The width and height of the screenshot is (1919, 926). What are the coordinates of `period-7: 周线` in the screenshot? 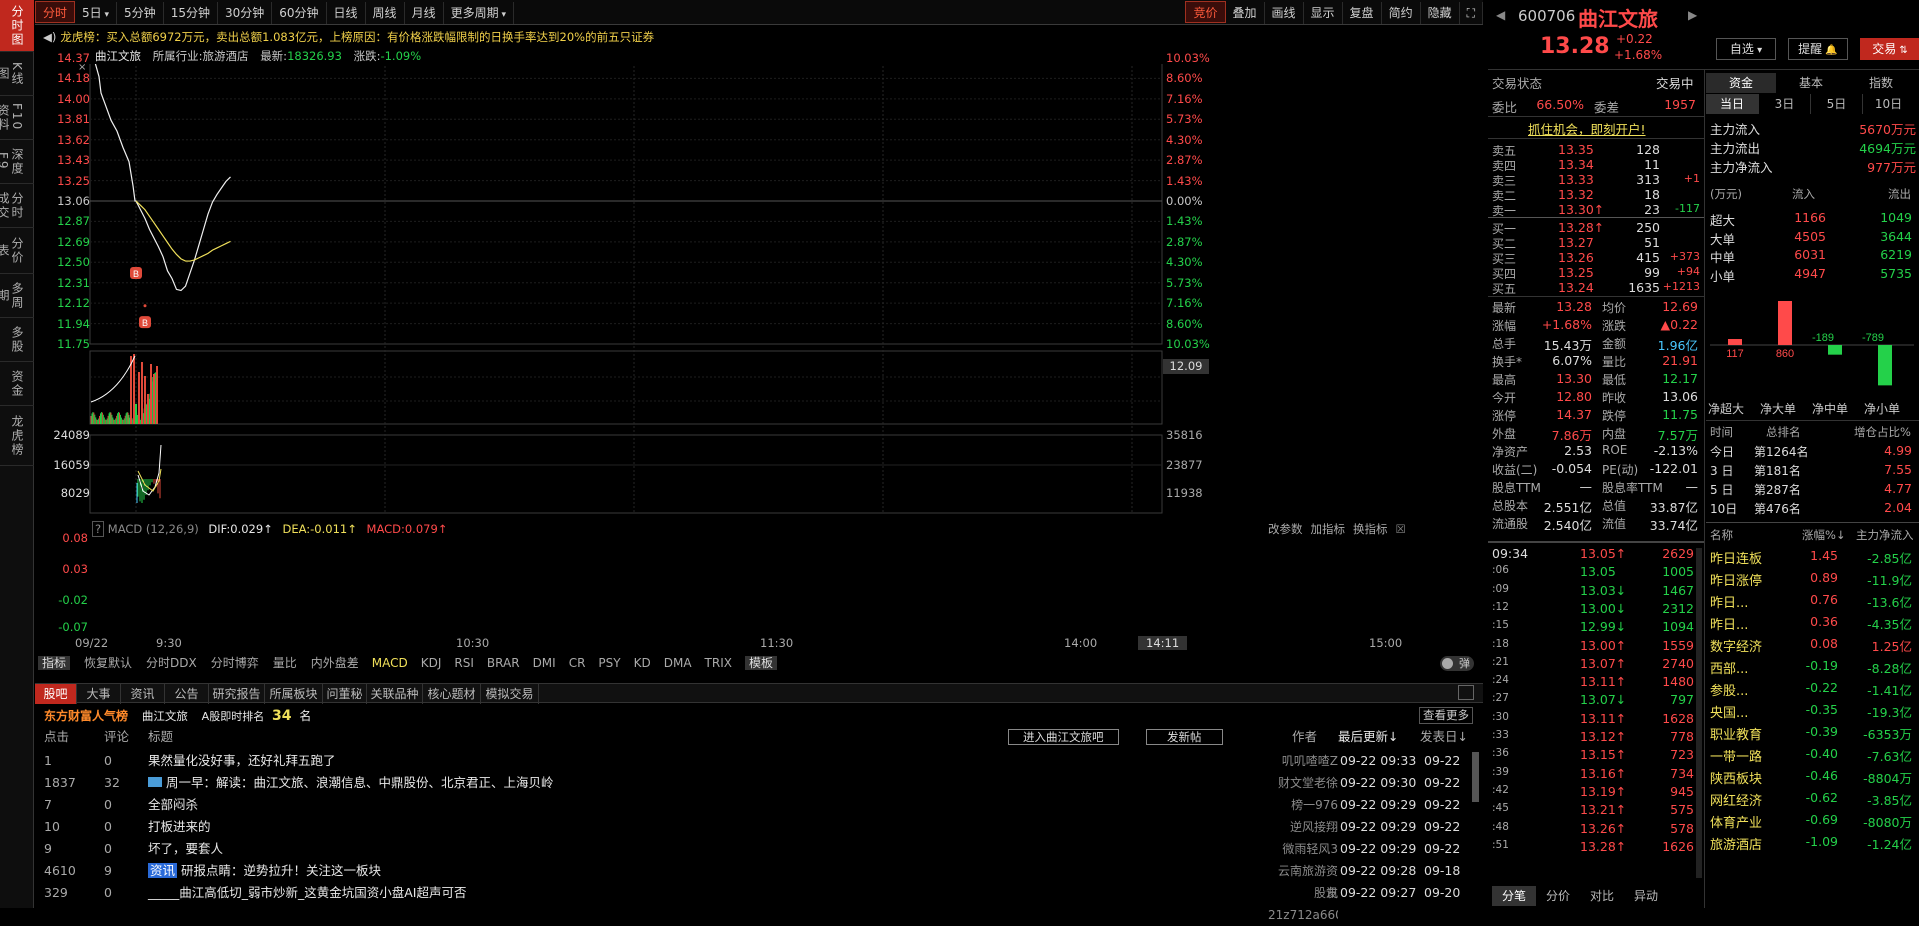 It's located at (385, 13).